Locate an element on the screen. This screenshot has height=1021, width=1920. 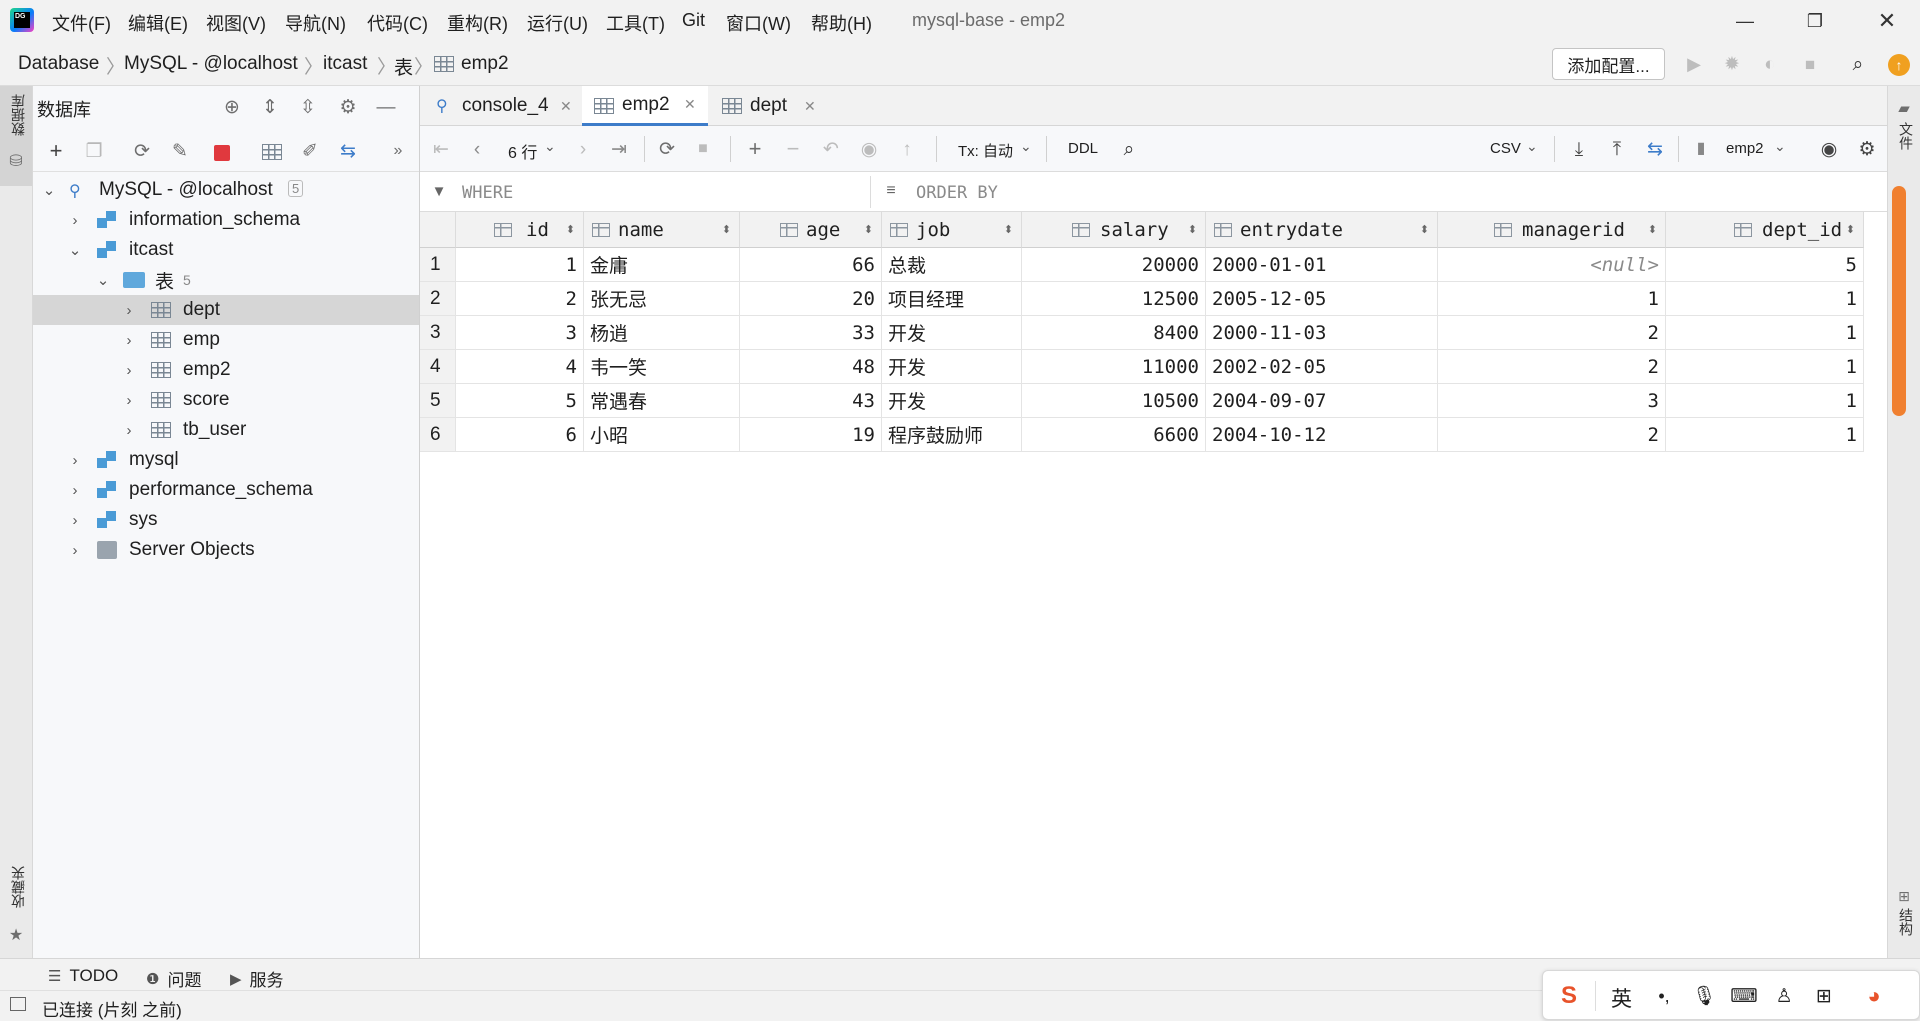
tree-schema: › sys is located at coordinates (226, 520).